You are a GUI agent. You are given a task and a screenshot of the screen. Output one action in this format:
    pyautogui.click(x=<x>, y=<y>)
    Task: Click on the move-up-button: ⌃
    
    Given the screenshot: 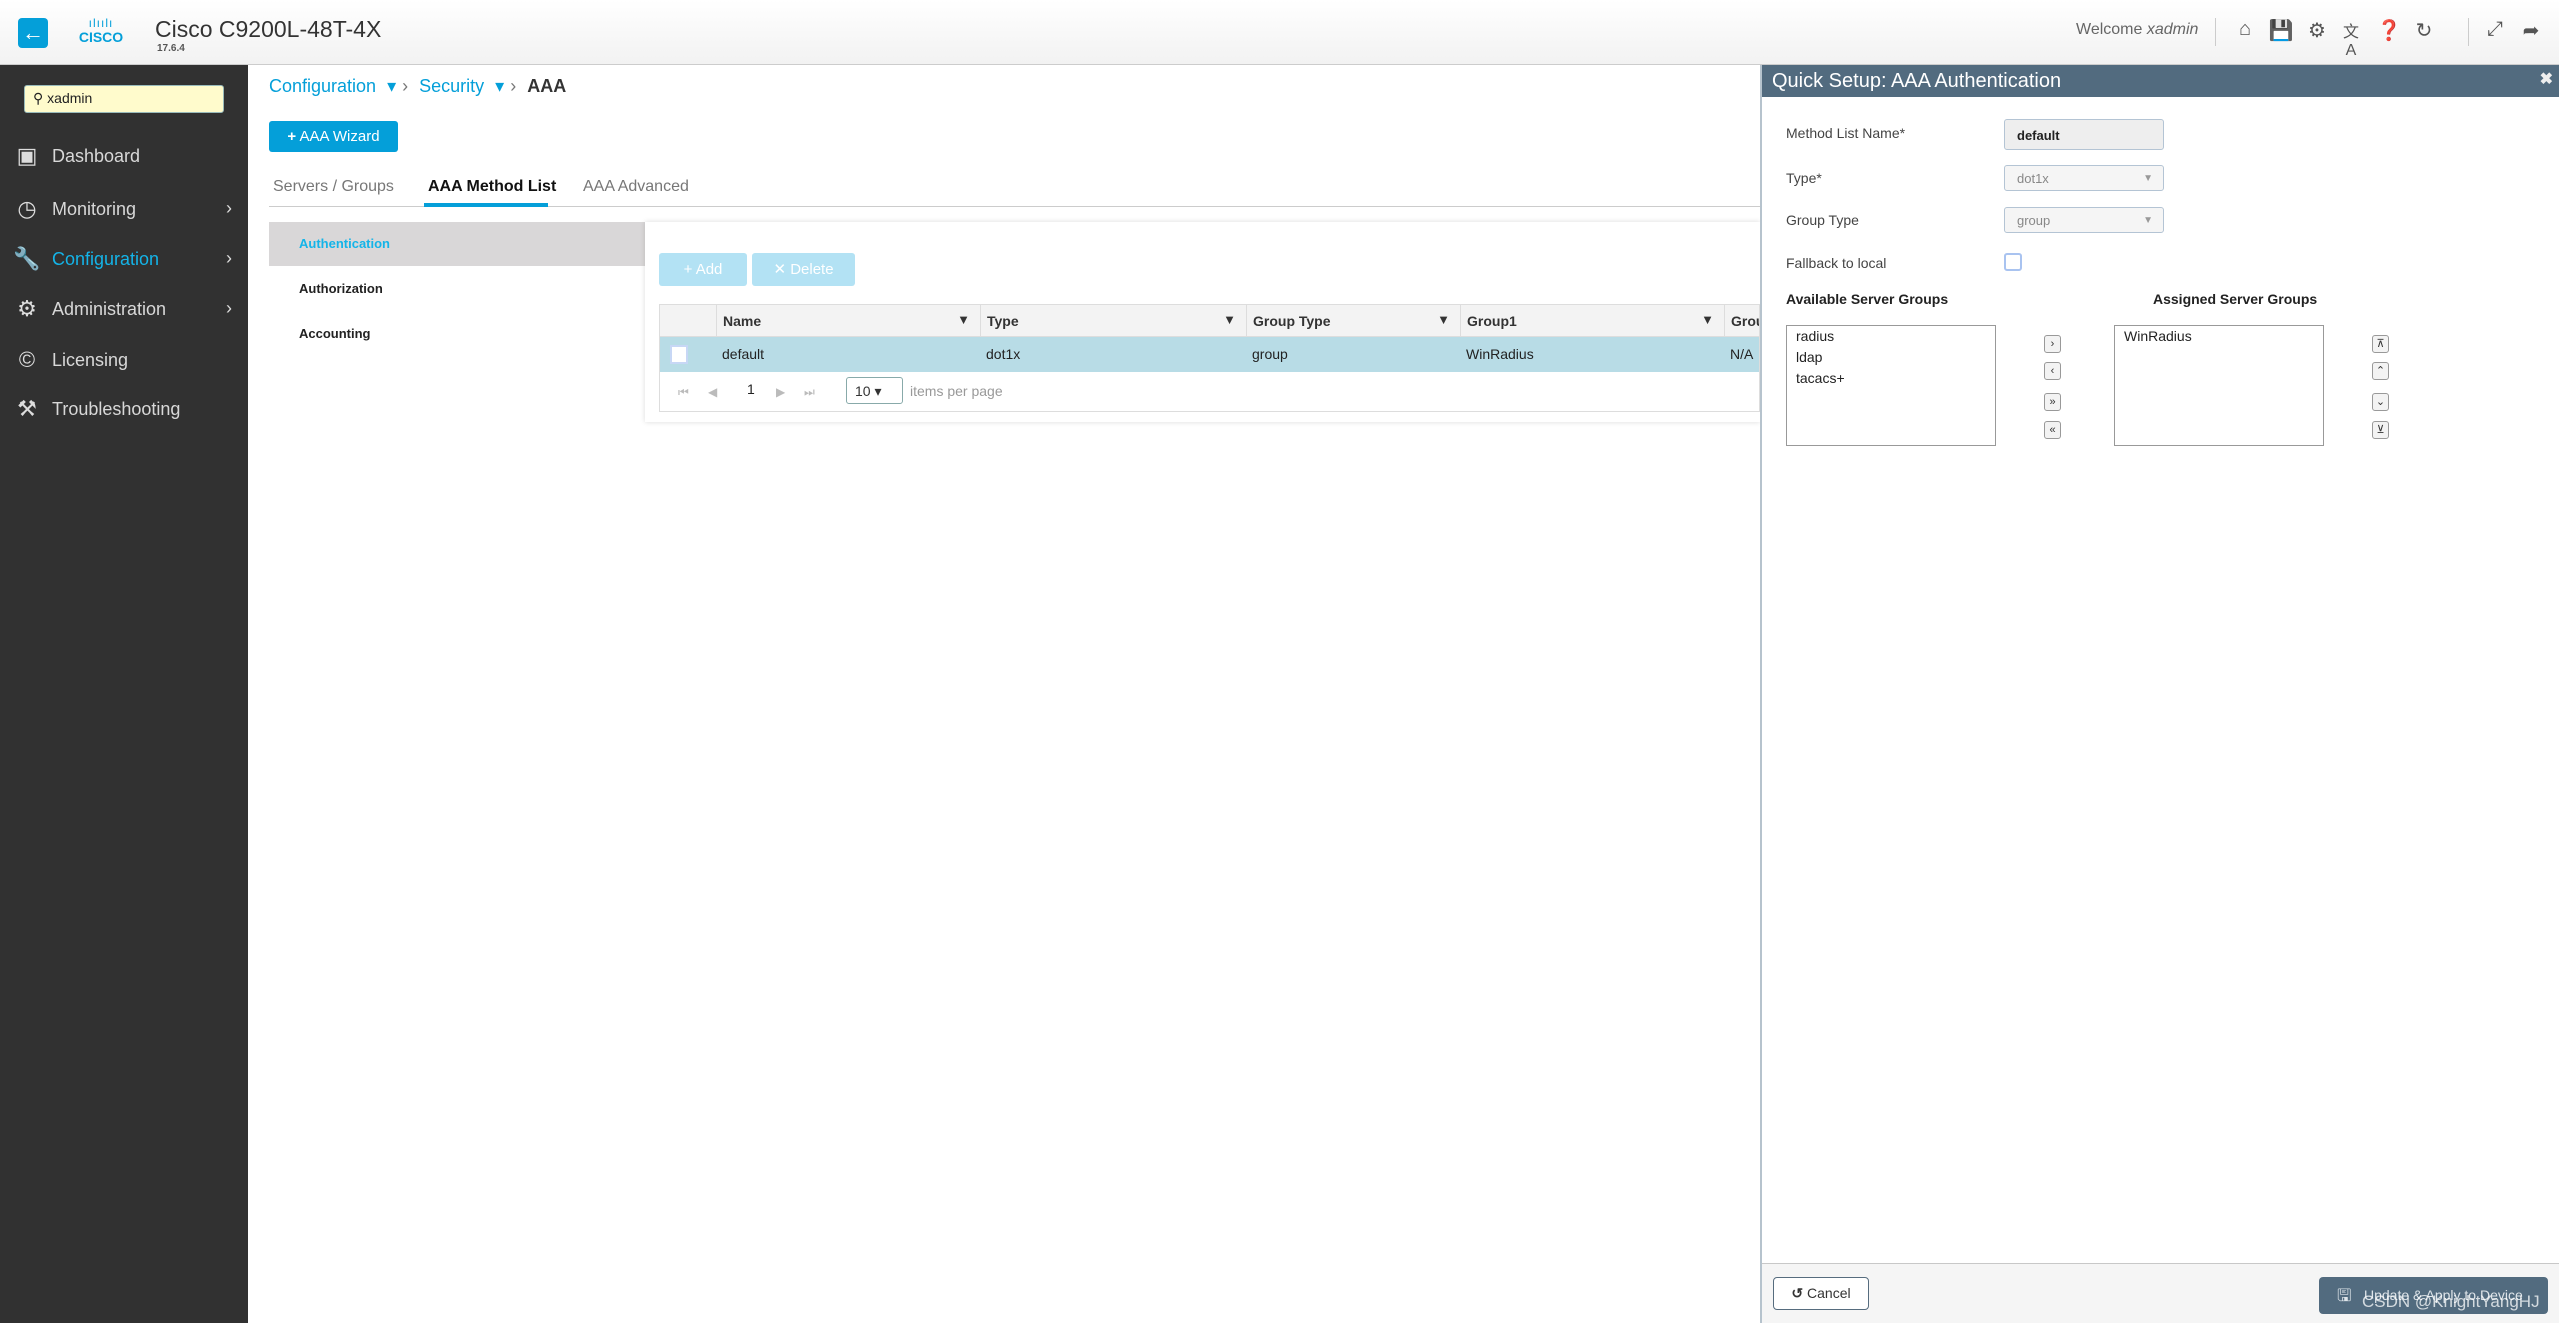 What is the action you would take?
    pyautogui.click(x=2380, y=371)
    